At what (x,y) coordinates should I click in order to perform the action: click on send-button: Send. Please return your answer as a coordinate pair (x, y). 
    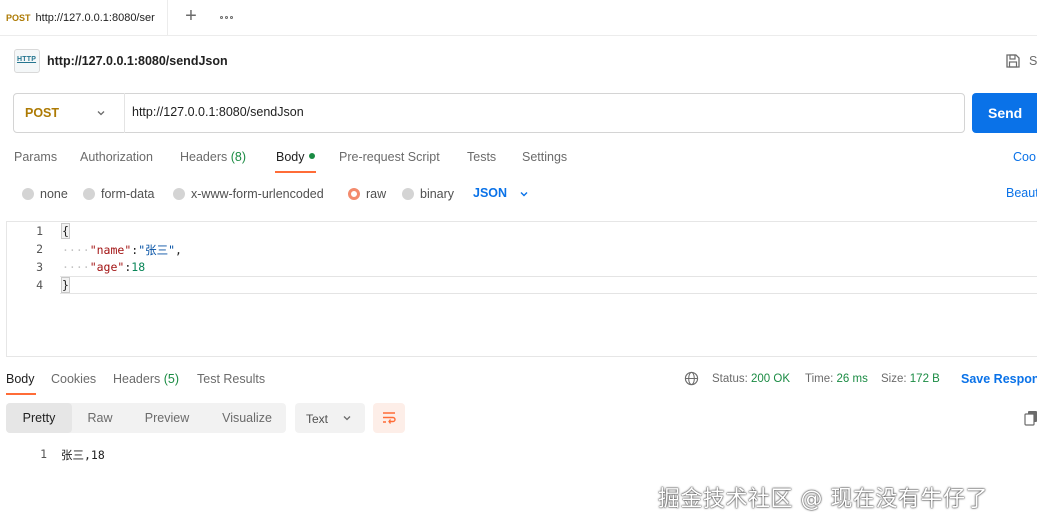
    Looking at the image, I should click on (1004, 113).